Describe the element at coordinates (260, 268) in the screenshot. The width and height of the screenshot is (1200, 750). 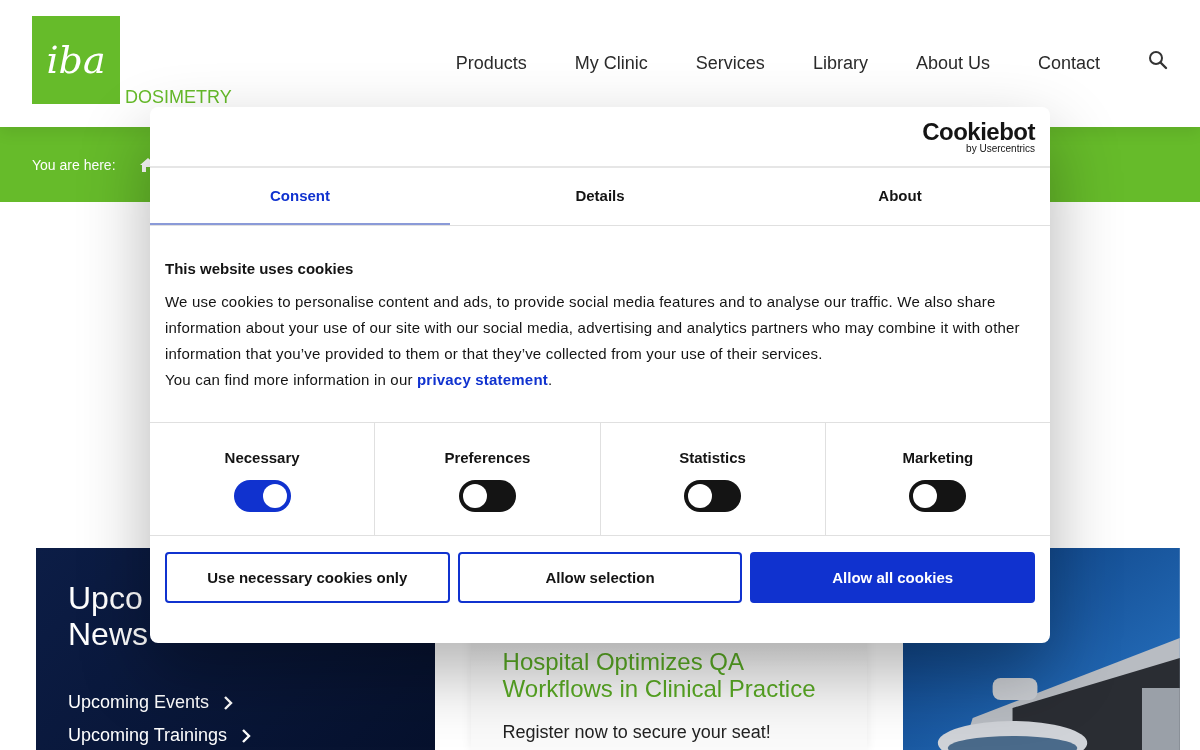
I see `dialog-title: This website uses cookies` at that location.